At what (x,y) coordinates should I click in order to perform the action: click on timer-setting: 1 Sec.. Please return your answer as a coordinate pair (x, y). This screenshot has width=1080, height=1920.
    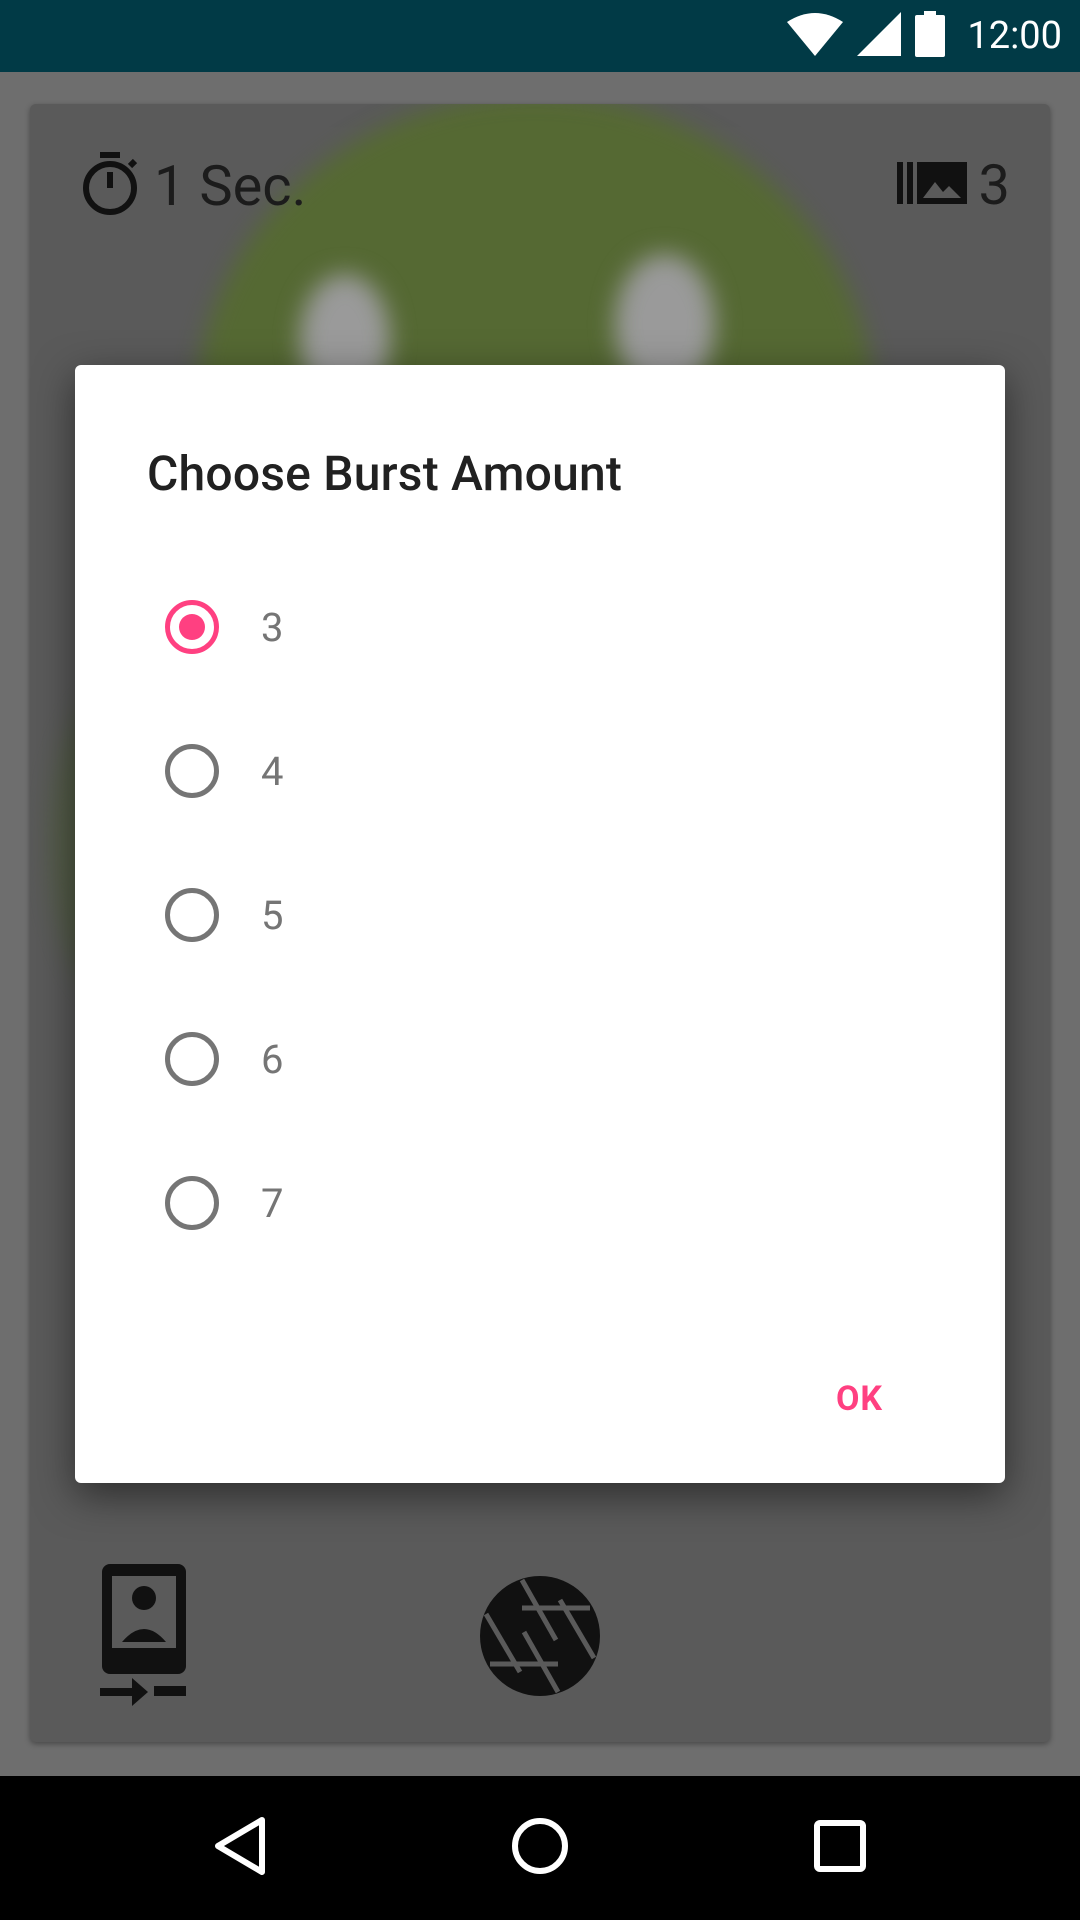
    Looking at the image, I should click on (193, 186).